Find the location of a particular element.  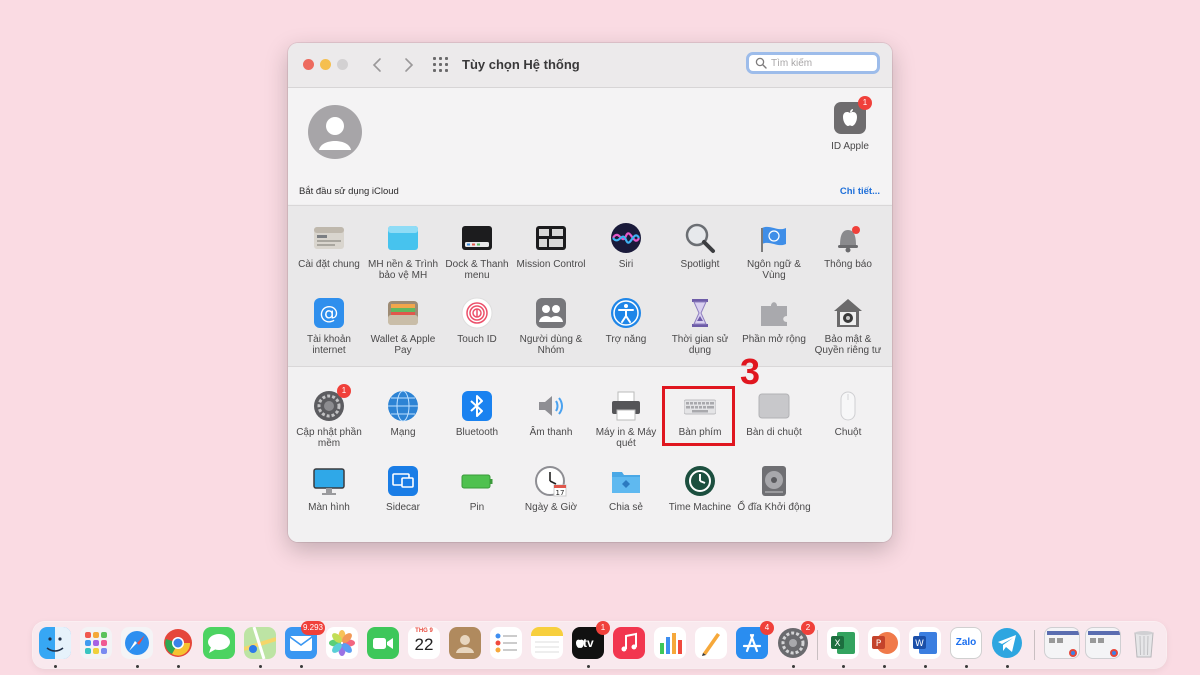

pref-mission-control: Mission Control is located at coordinates (551, 246).